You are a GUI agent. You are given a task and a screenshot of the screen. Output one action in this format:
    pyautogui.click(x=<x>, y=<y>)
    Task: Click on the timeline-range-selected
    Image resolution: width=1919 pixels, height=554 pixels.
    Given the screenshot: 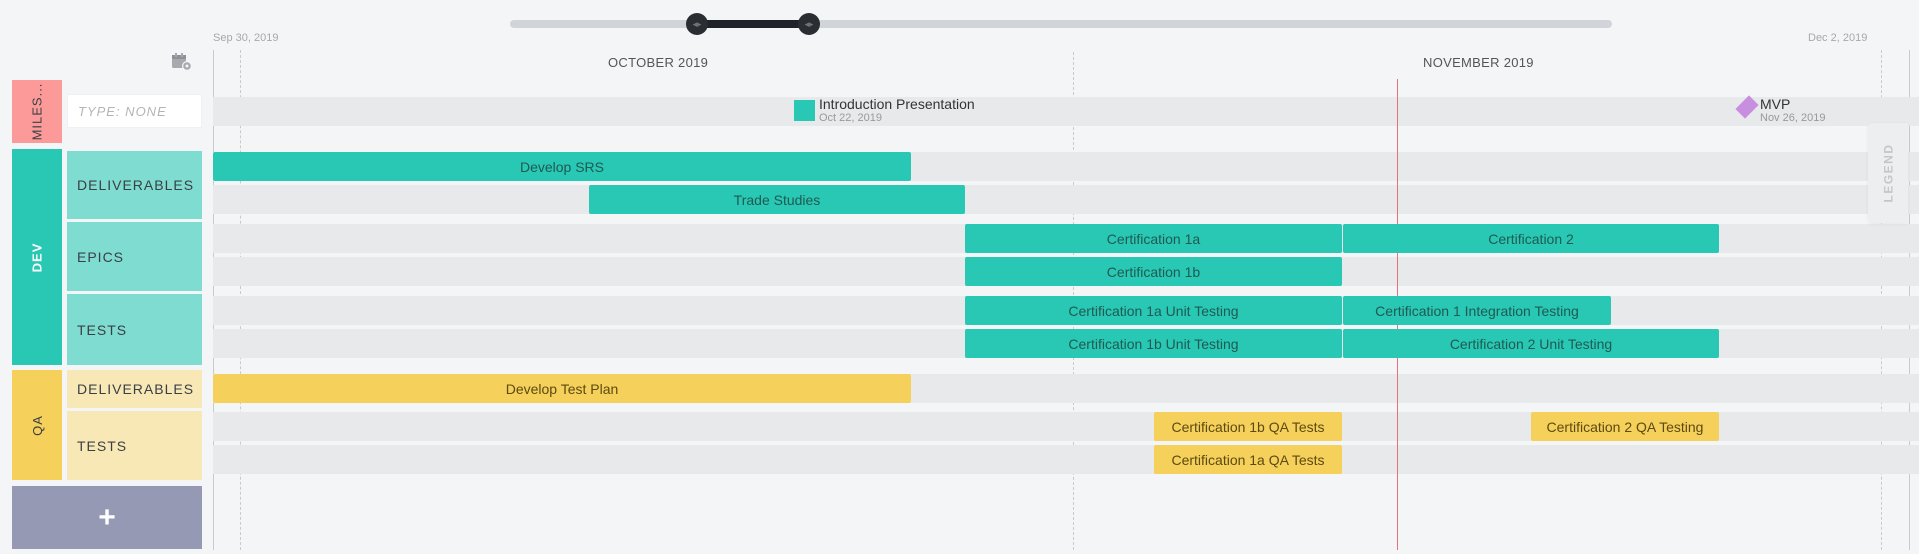 What is the action you would take?
    pyautogui.click(x=753, y=24)
    